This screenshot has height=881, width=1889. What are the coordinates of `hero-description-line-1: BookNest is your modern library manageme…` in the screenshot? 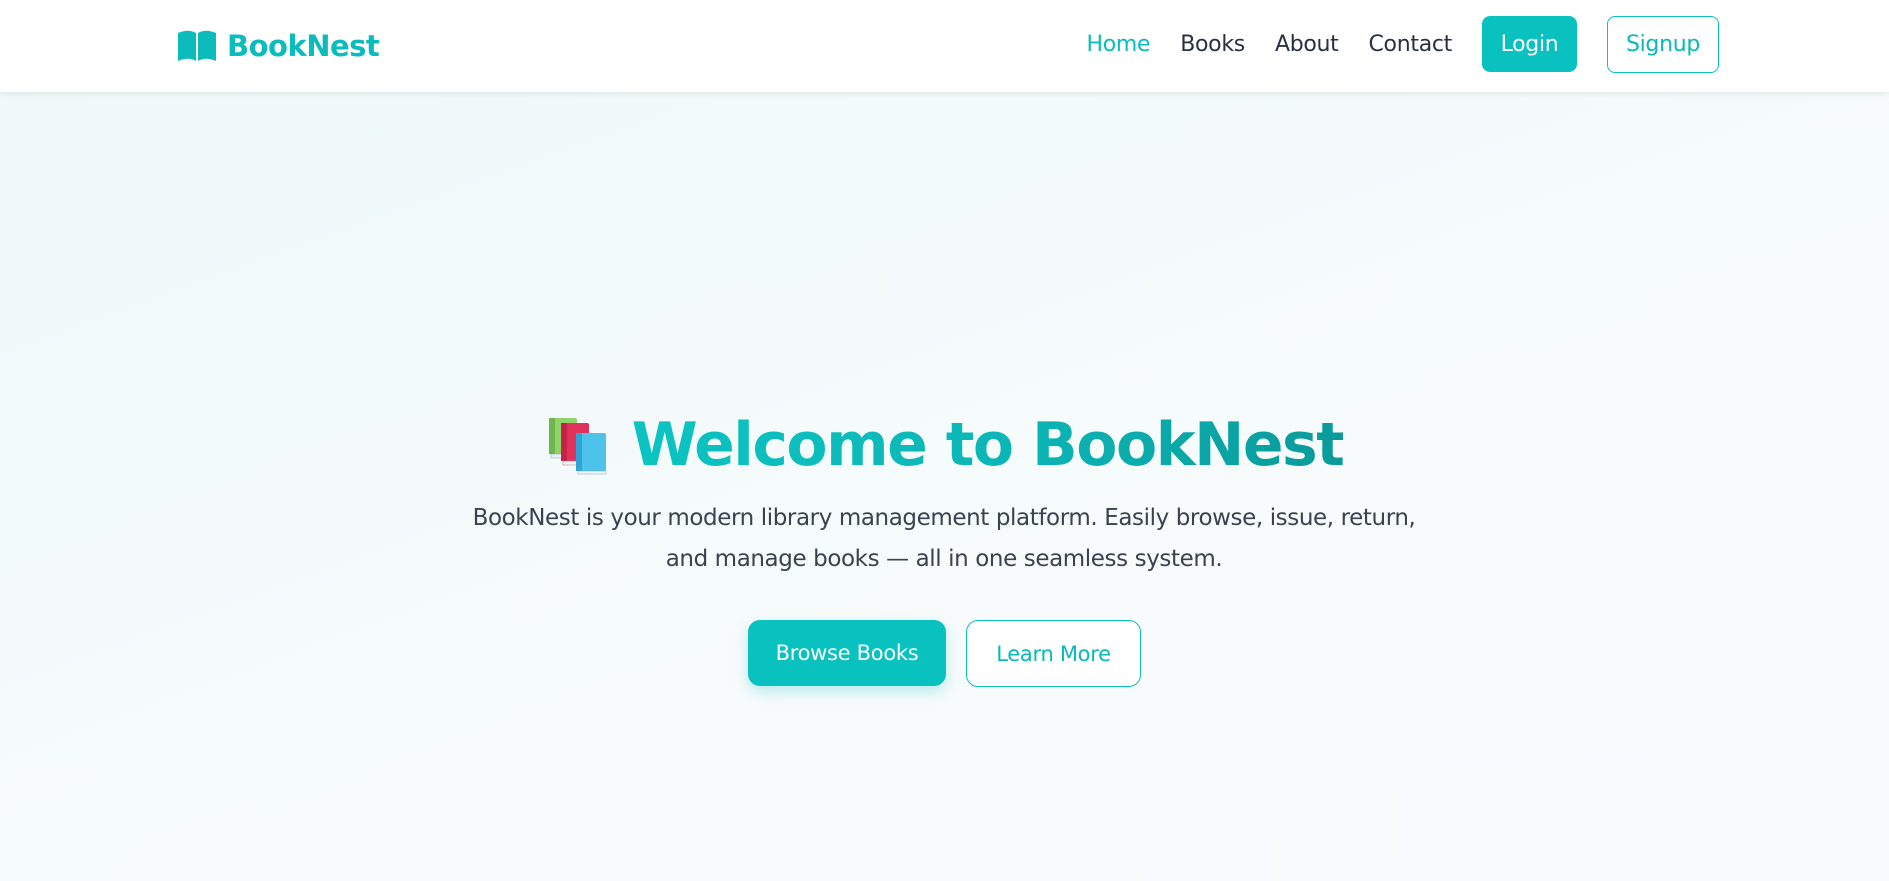 It's located at (944, 518).